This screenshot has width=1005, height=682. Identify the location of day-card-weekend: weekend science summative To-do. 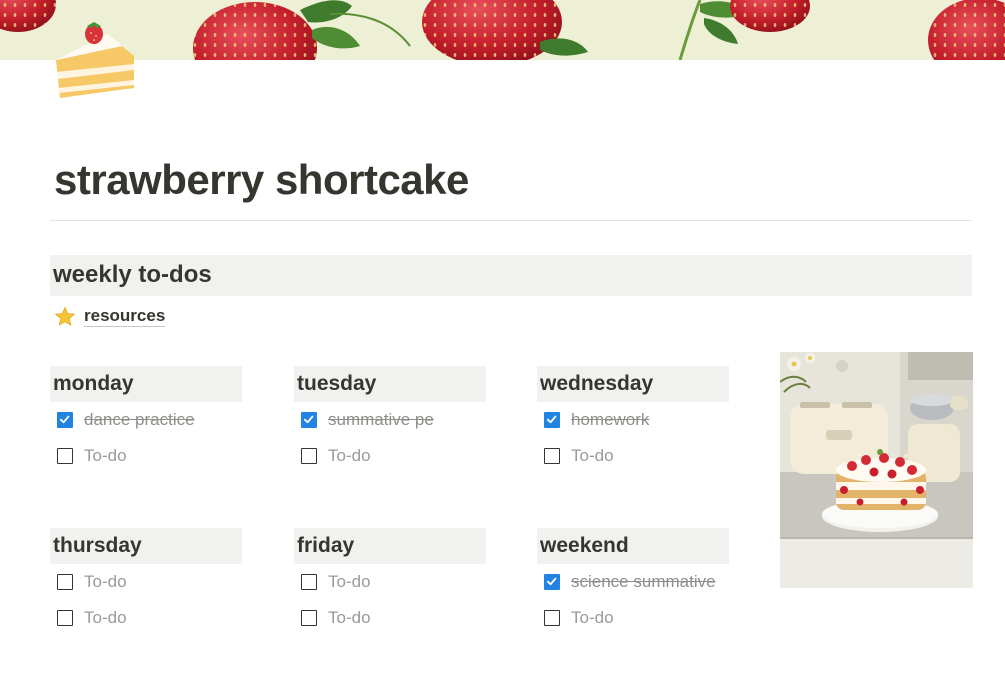
(633, 582).